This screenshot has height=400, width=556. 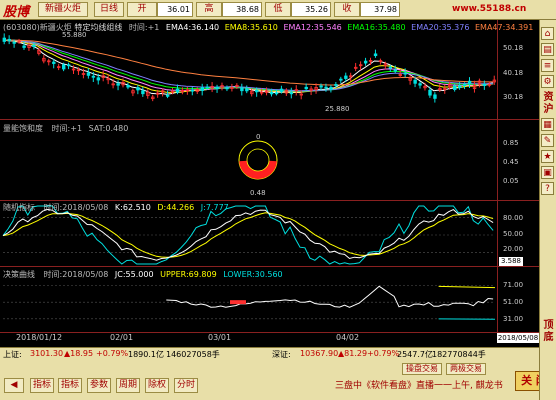 What do you see at coordinates (353, 353) in the screenshot?
I see `sz-change: ▲81.29` at bounding box center [353, 353].